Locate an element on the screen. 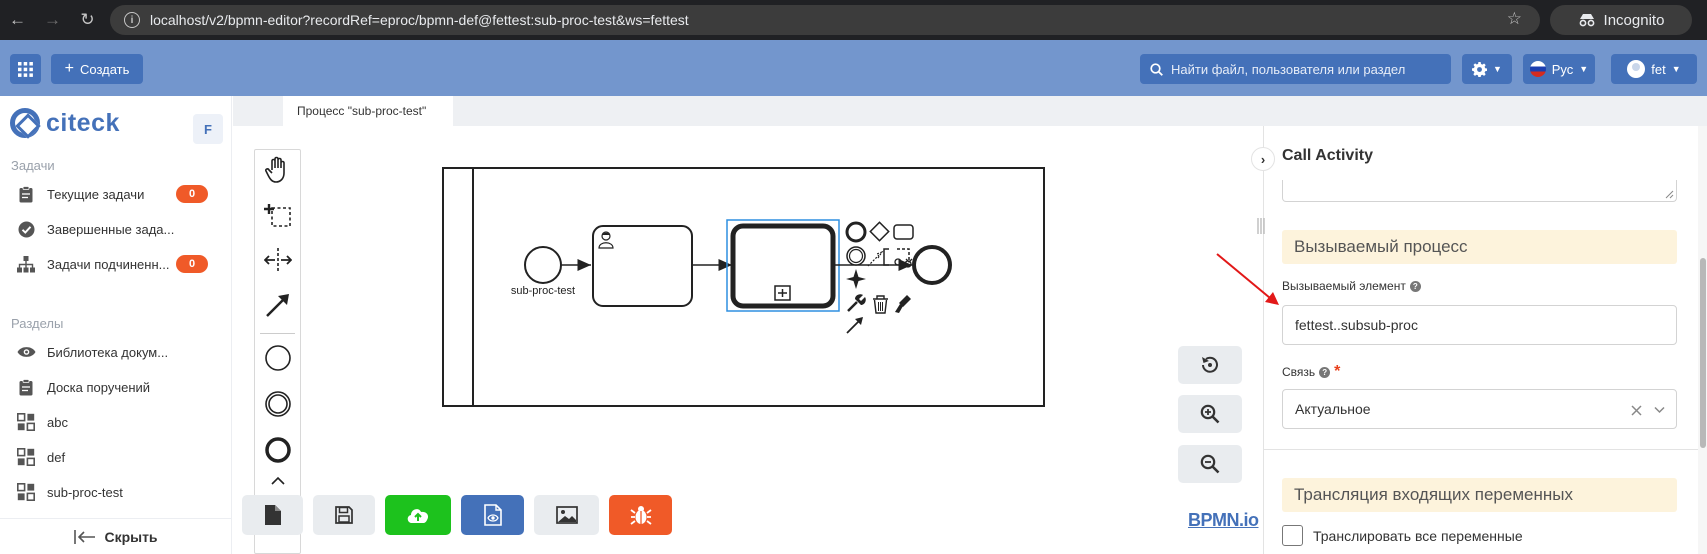 This screenshot has height=554, width=1707. section-title: Вызываемый процесс is located at coordinates (1381, 246).